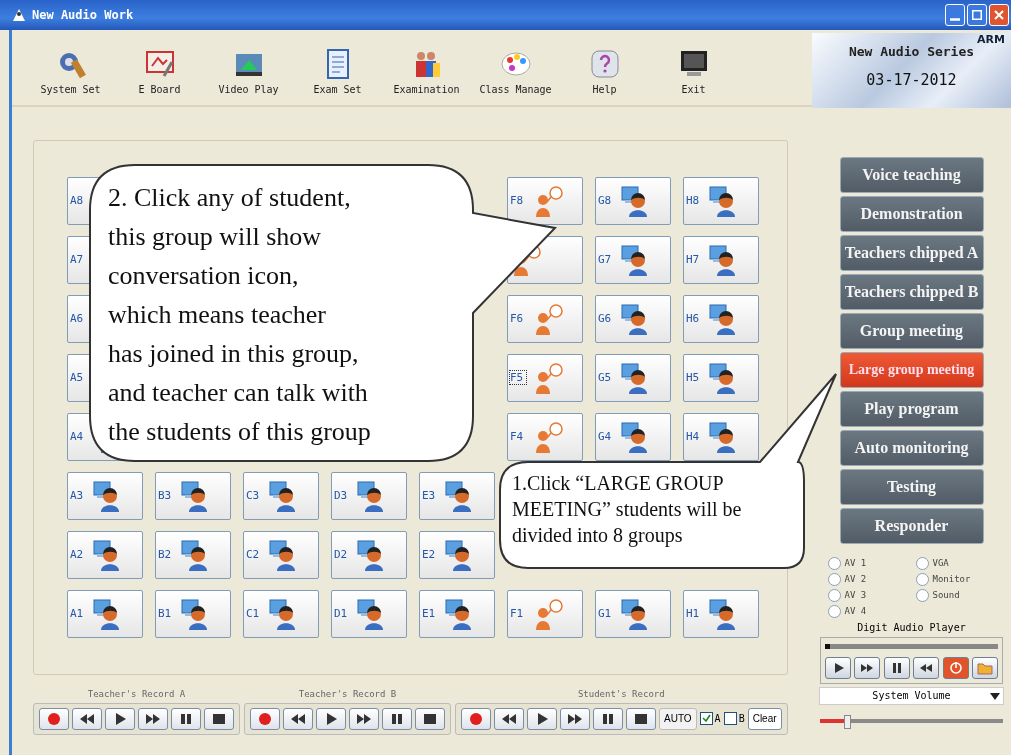  I want to click on power-button, so click(955, 667).